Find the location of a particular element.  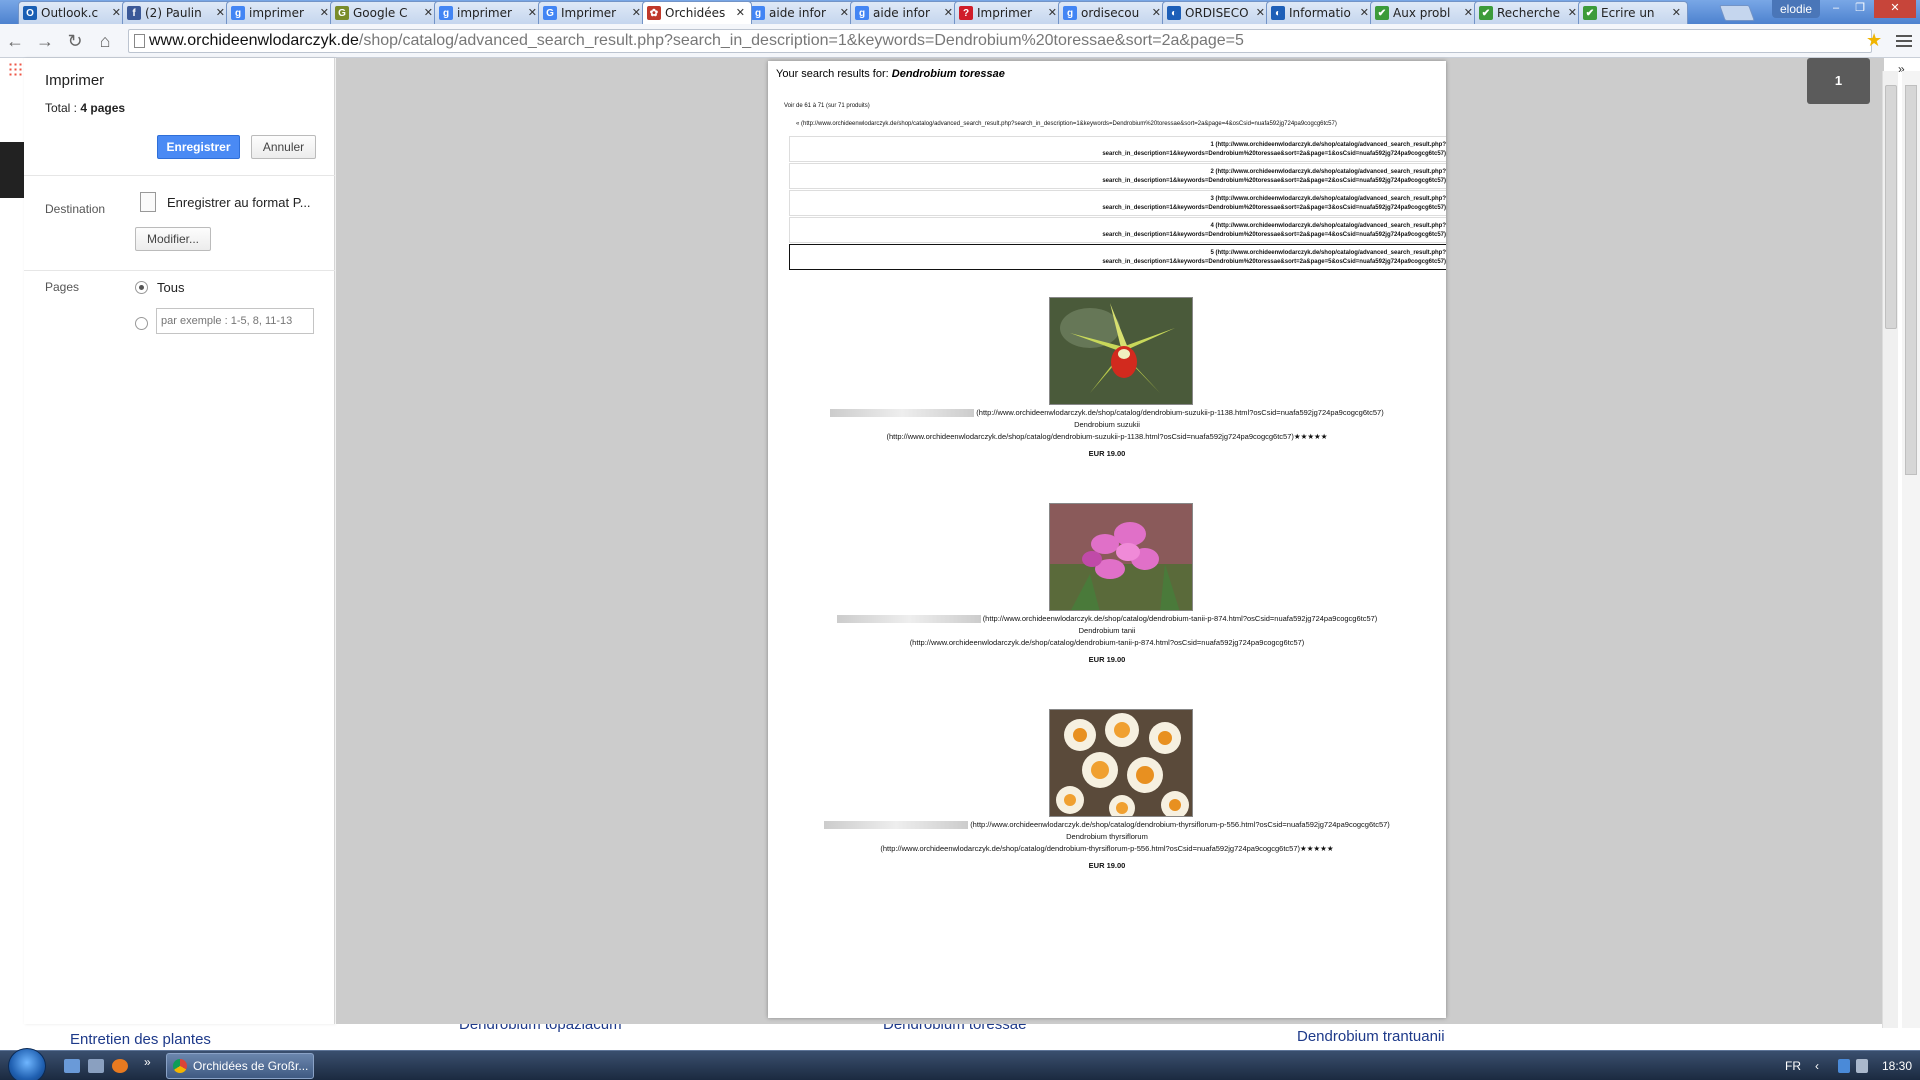

page-scroll-thumb is located at coordinates (1911, 280).